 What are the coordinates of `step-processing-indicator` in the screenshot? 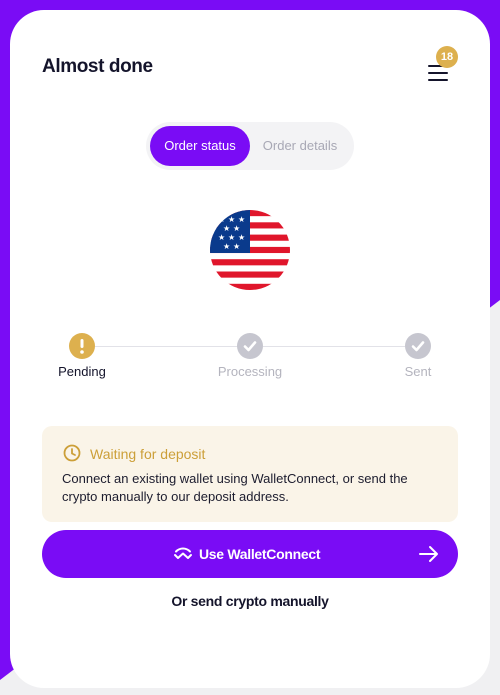 It's located at (250, 346).